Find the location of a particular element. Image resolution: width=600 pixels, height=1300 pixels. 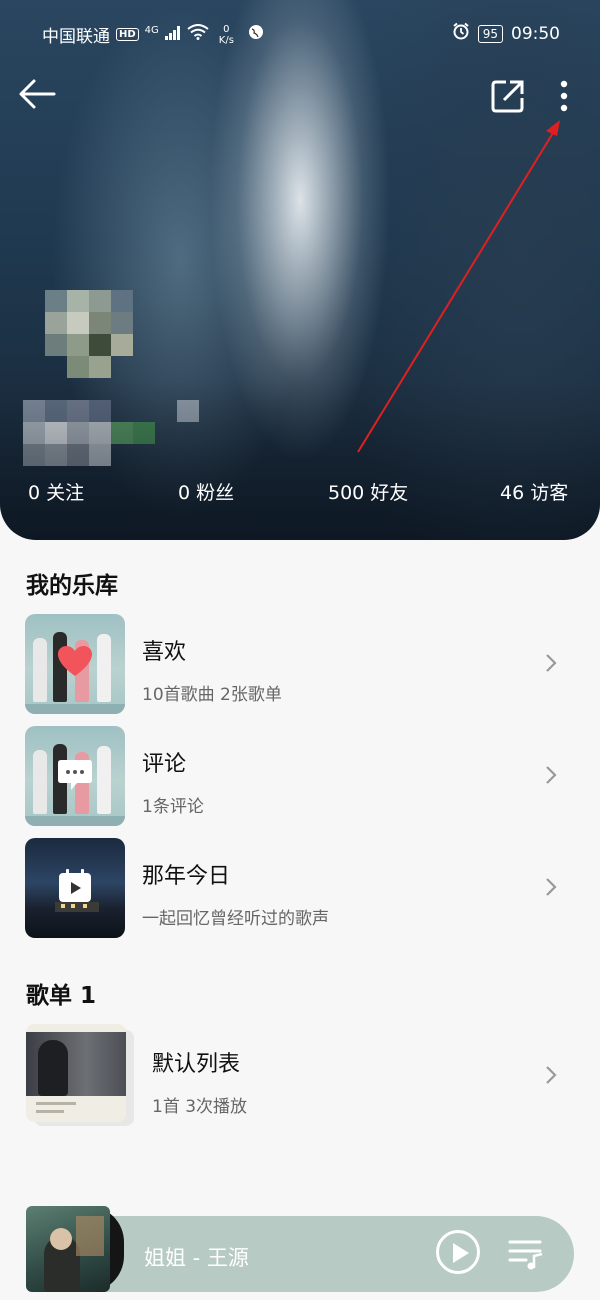

playlist-item-default: 默认列表 1首 3次播放 is located at coordinates (300, 1076).